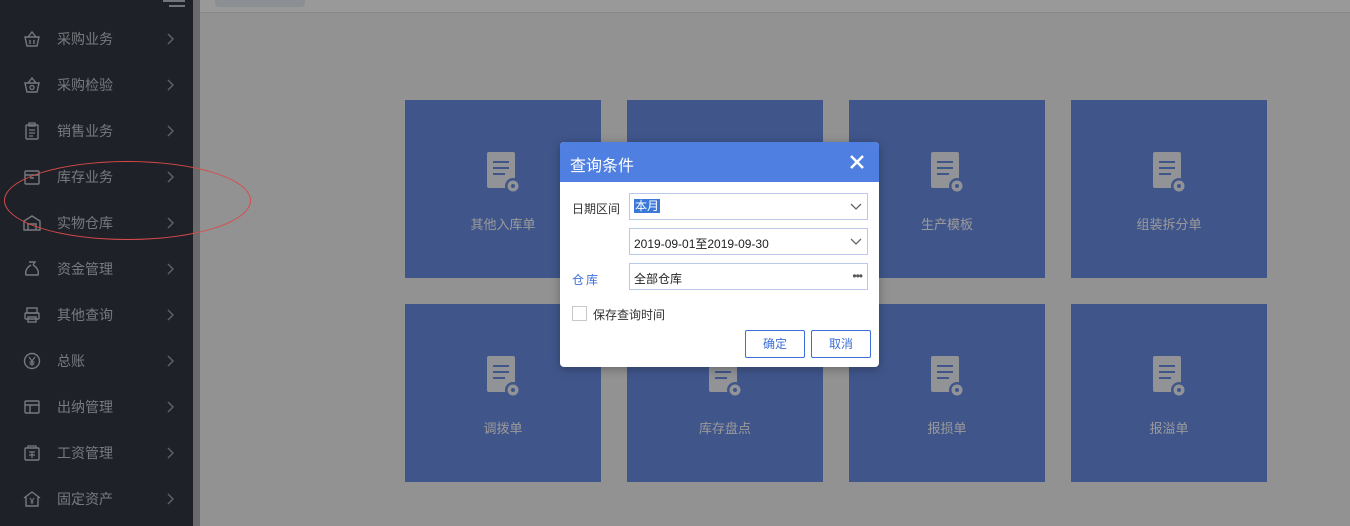  What do you see at coordinates (602, 166) in the screenshot?
I see `dialog-title: 查询条件` at bounding box center [602, 166].